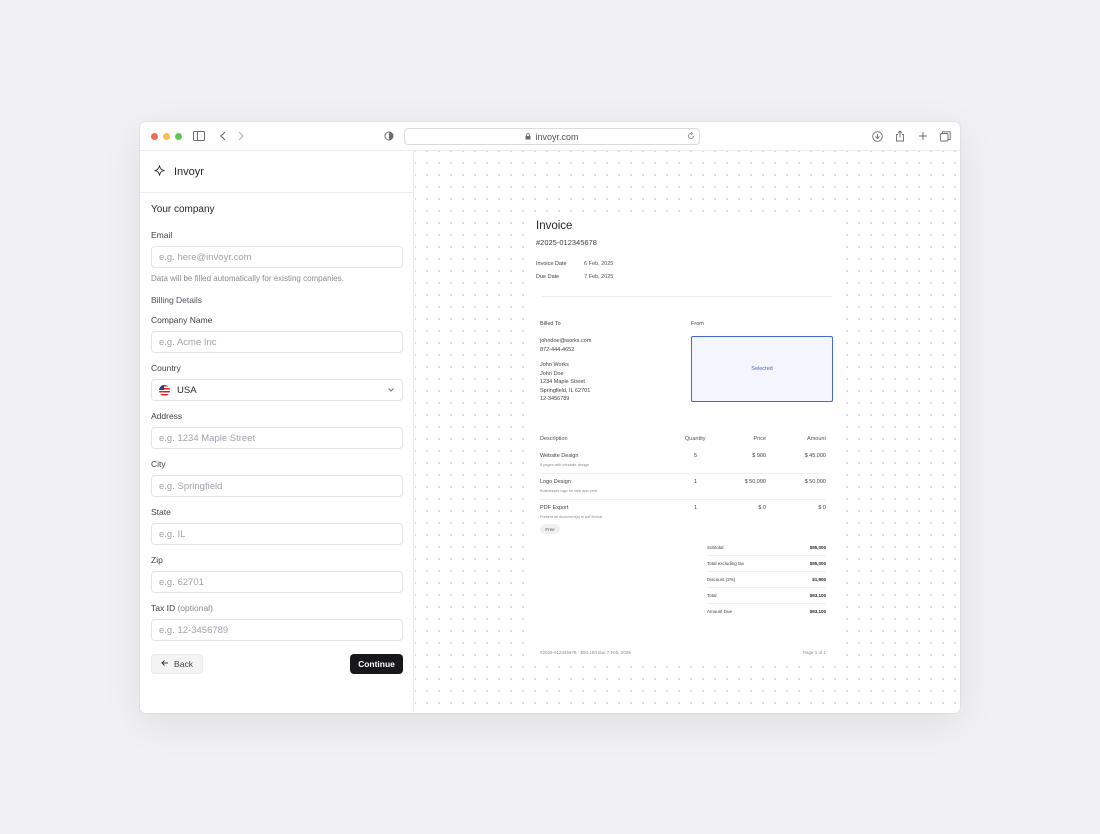 This screenshot has height=834, width=1100. What do you see at coordinates (599, 264) in the screenshot?
I see `invoice-date-value: 6 Feb, 2025` at bounding box center [599, 264].